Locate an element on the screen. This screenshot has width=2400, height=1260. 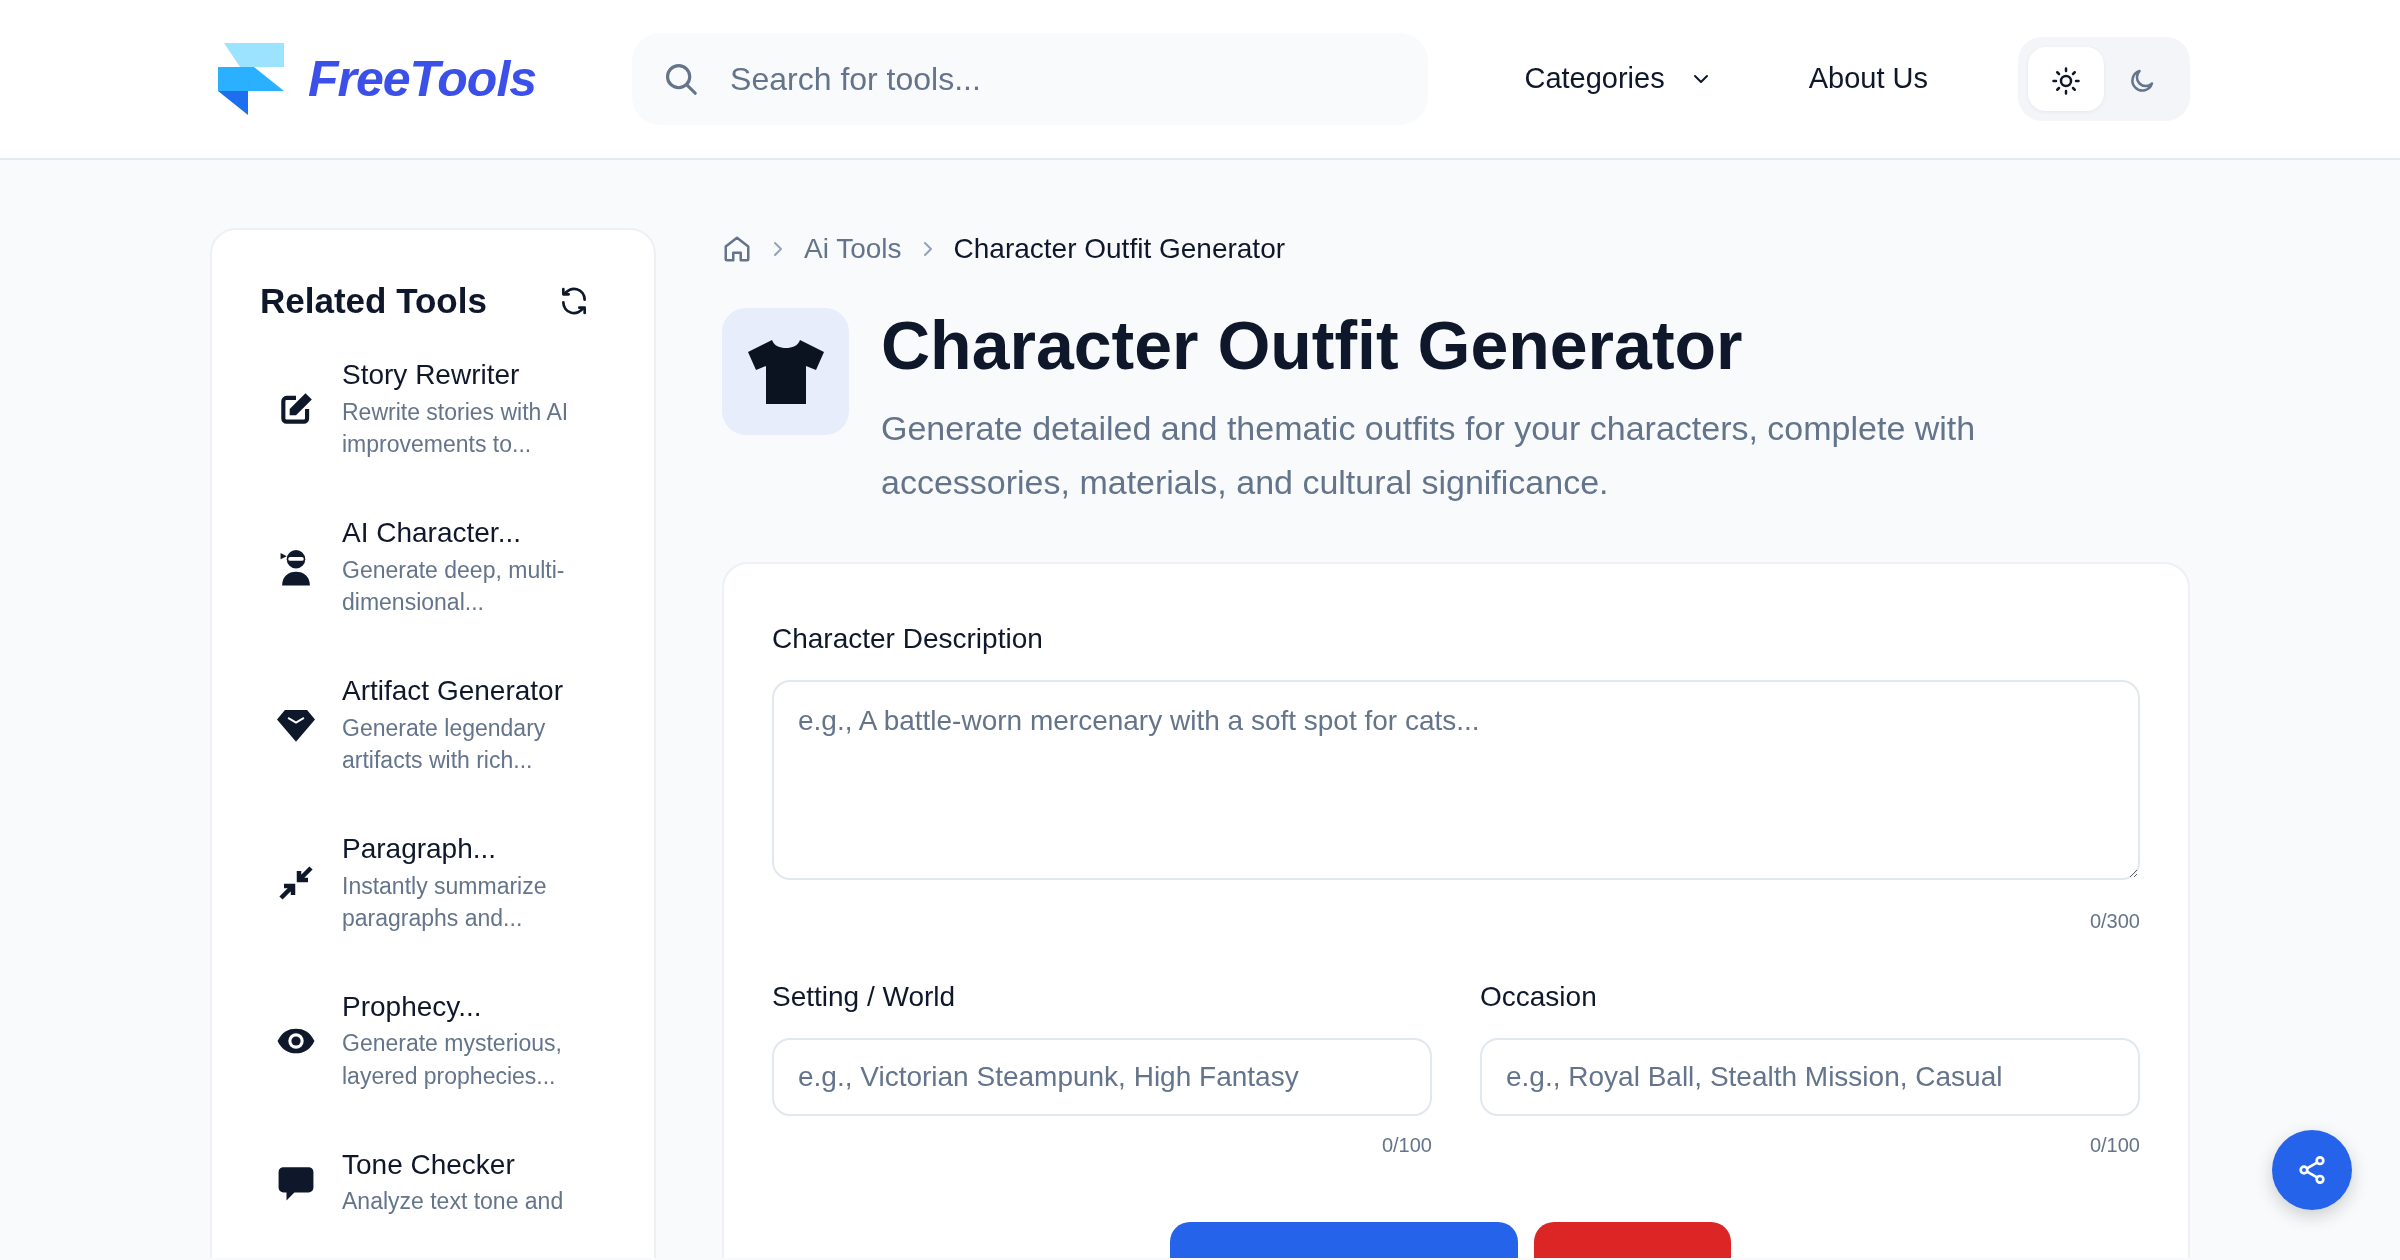
share-icon is located at coordinates (2312, 1170).